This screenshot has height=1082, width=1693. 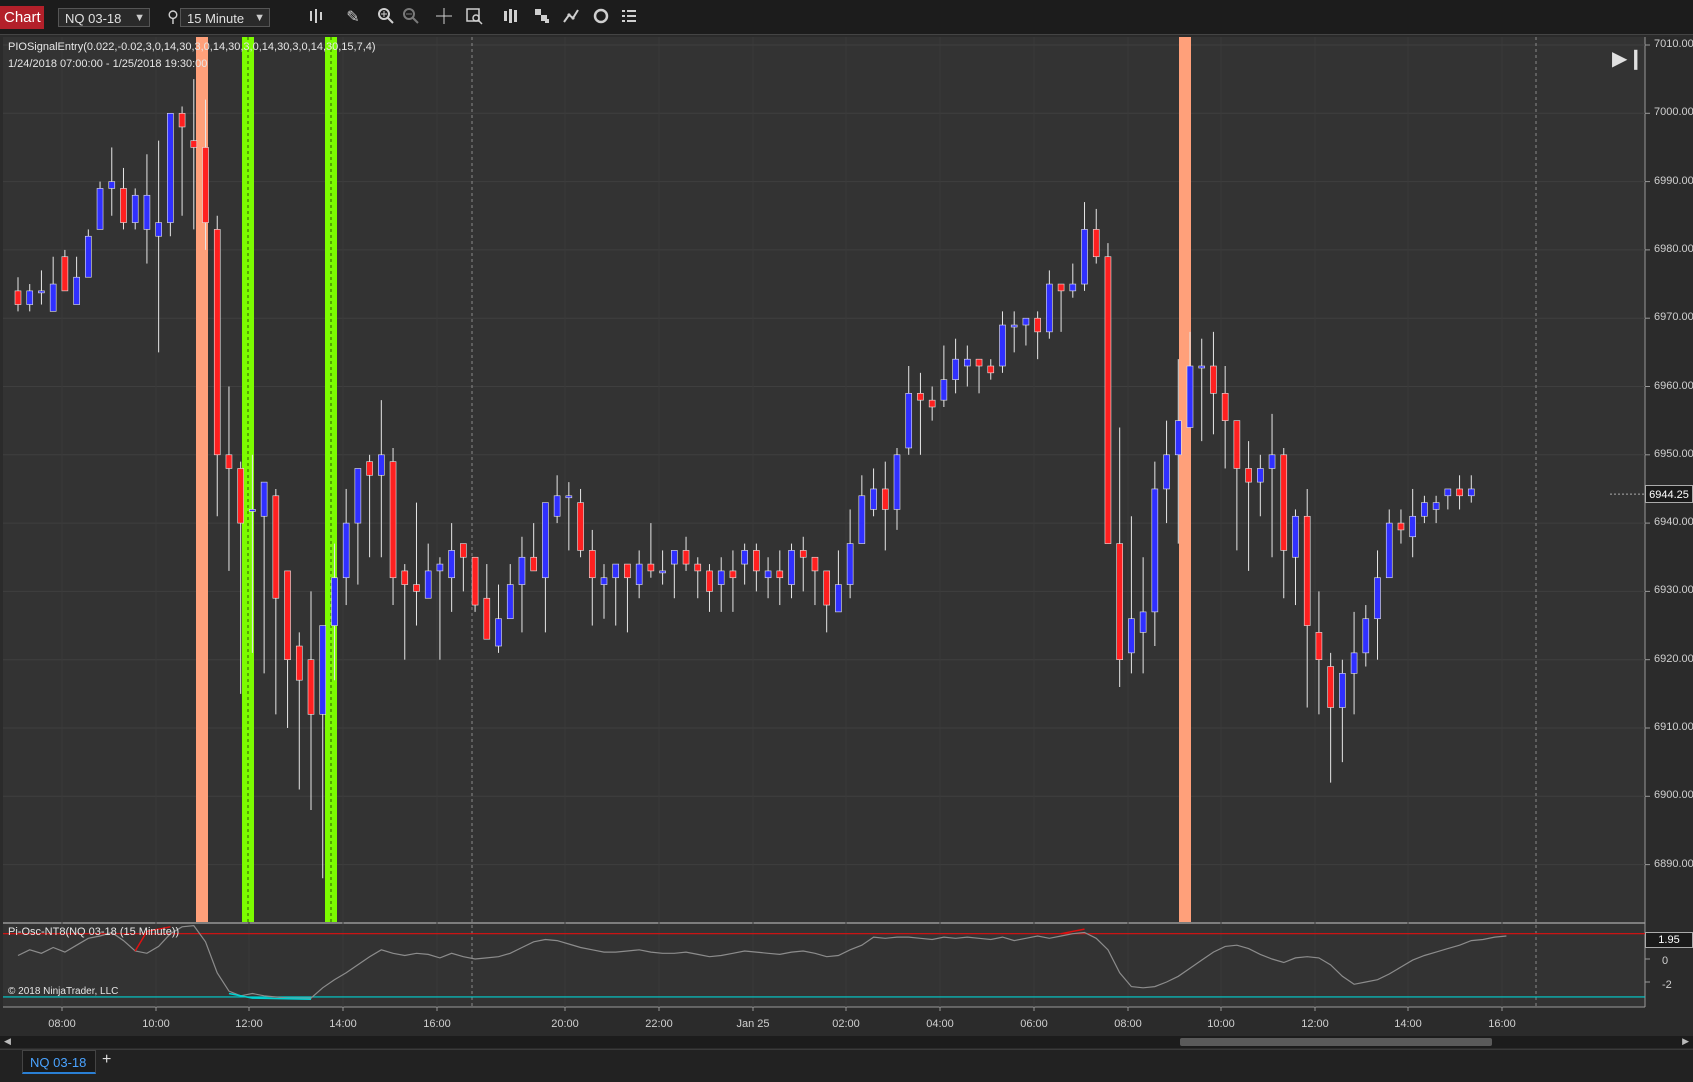 What do you see at coordinates (1128, 1024) in the screenshot?
I see `time-axis-label: 08:00` at bounding box center [1128, 1024].